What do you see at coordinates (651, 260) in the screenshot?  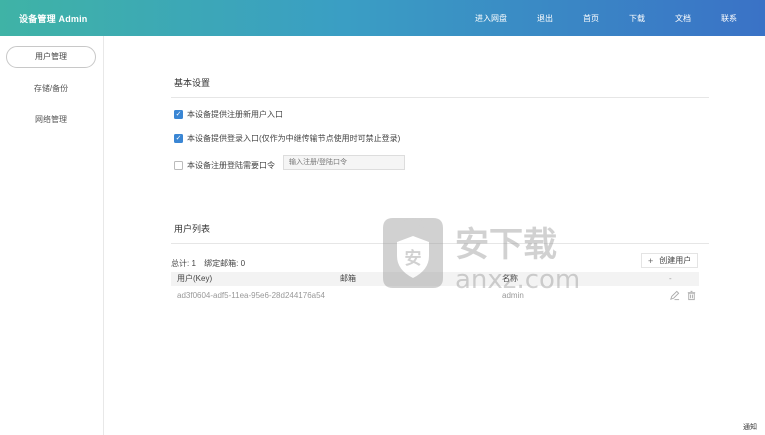 I see `plus-icon: +` at bounding box center [651, 260].